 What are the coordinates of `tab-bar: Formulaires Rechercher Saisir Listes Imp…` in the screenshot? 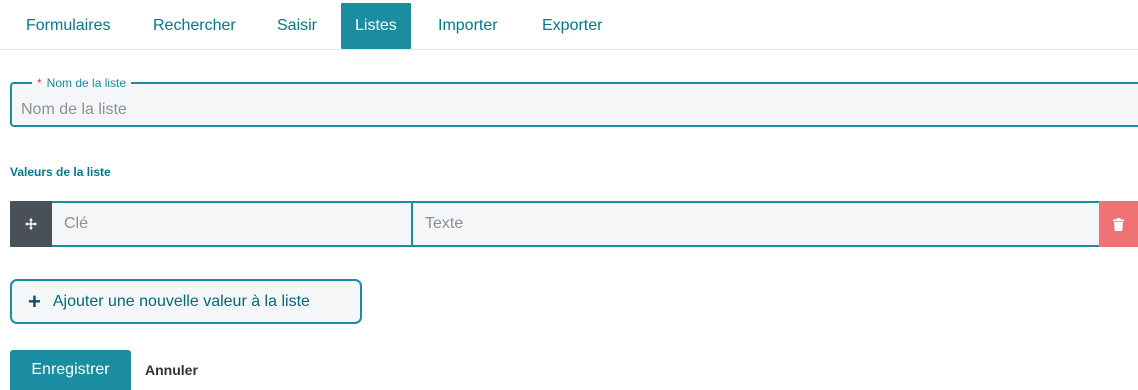 It's located at (569, 25).